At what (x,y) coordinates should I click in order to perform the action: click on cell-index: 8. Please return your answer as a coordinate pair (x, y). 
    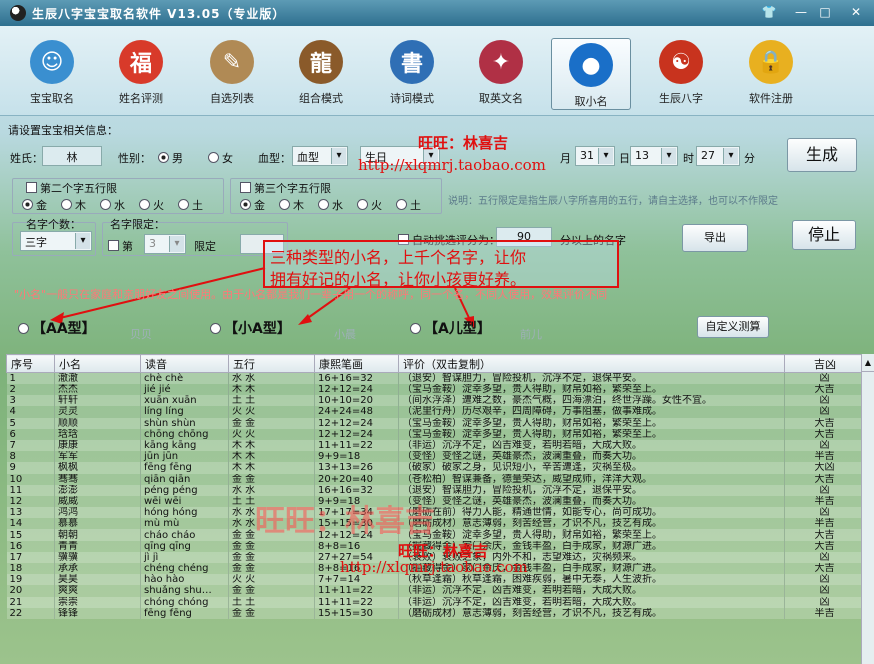
    Looking at the image, I should click on (30, 457).